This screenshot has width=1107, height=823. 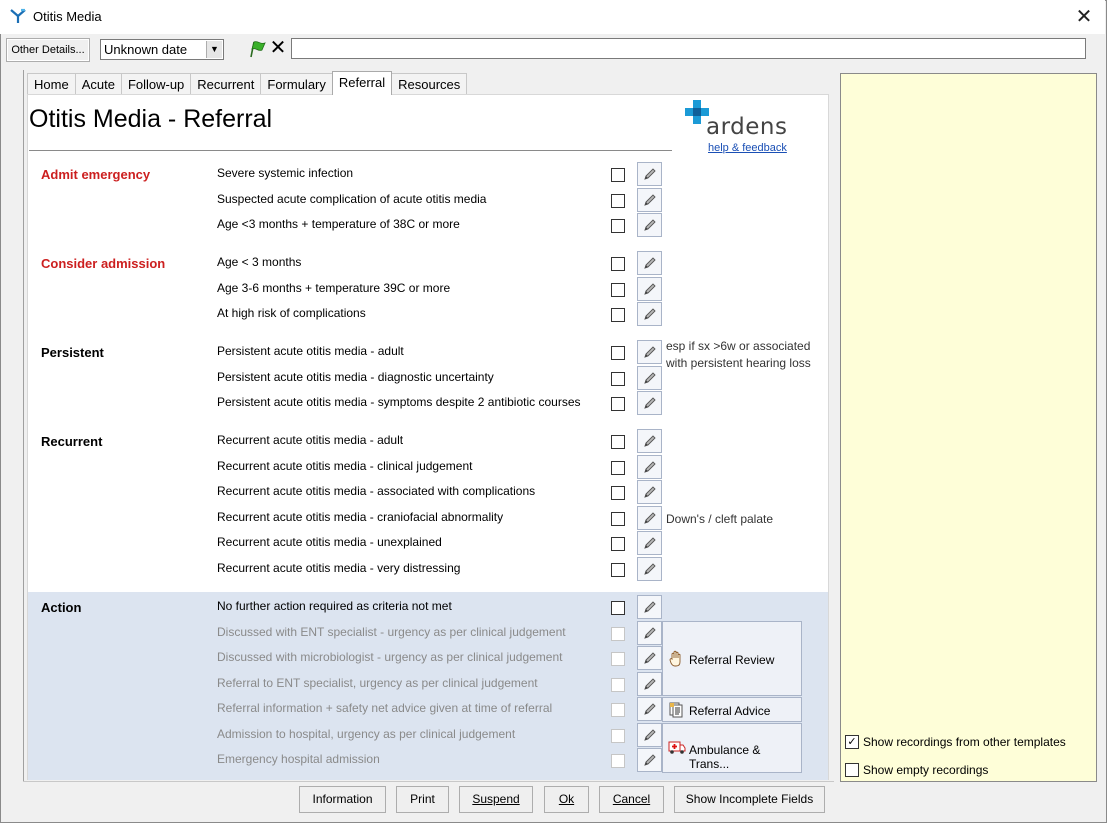 I want to click on close-icon: ✕, so click(x=1084, y=17).